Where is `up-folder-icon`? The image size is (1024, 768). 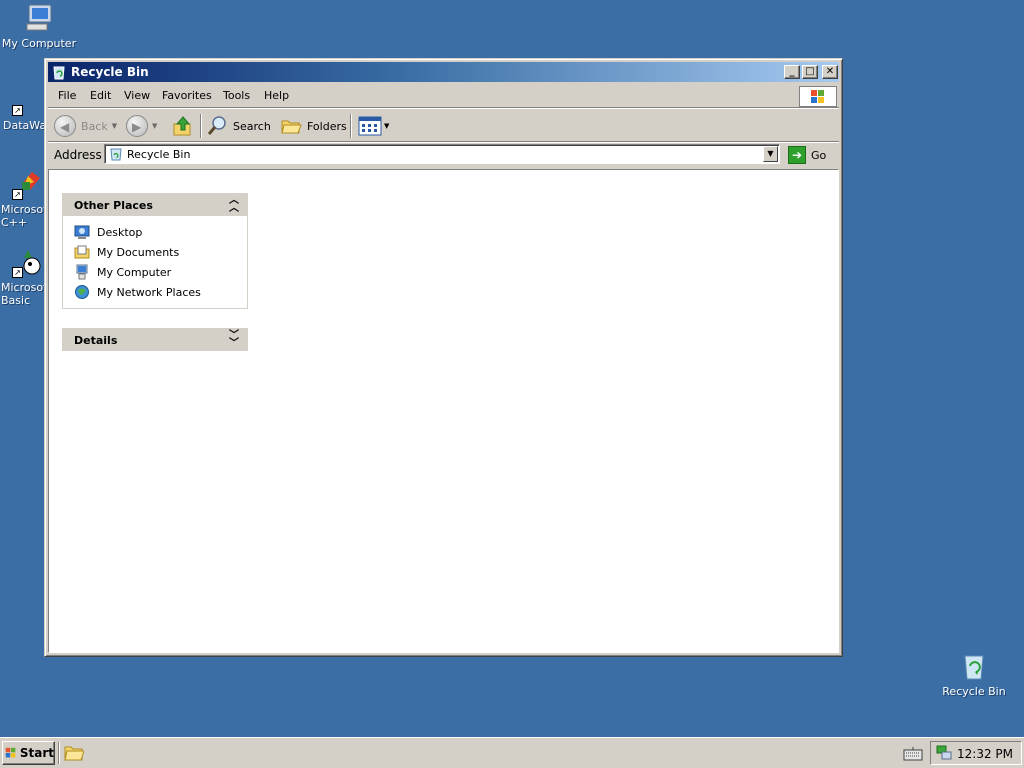
up-folder-icon is located at coordinates (182, 126).